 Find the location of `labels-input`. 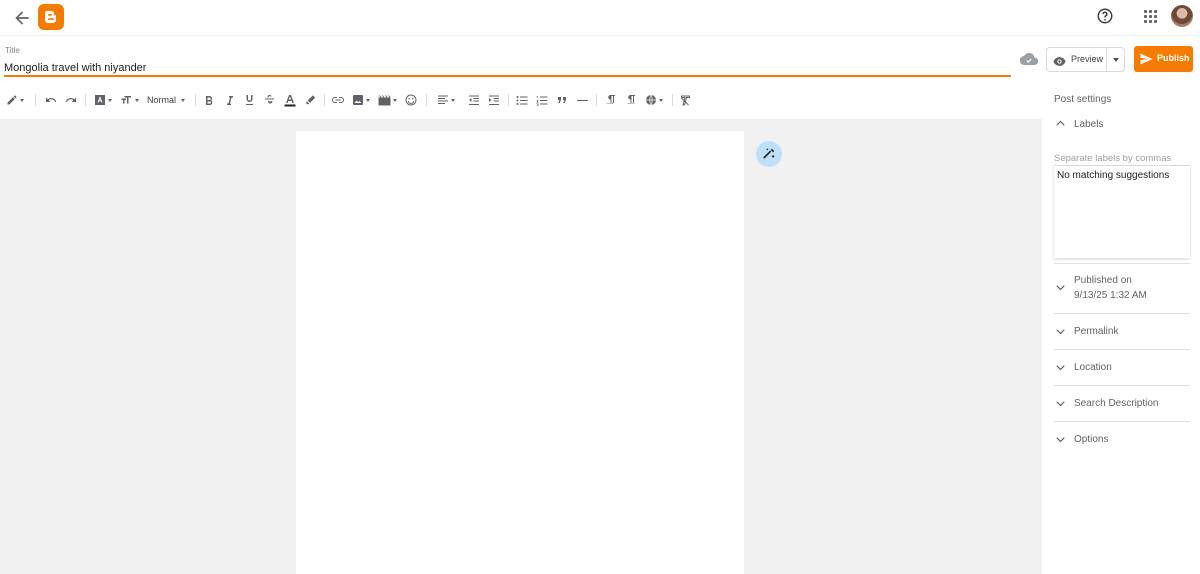

labels-input is located at coordinates (1122, 159).